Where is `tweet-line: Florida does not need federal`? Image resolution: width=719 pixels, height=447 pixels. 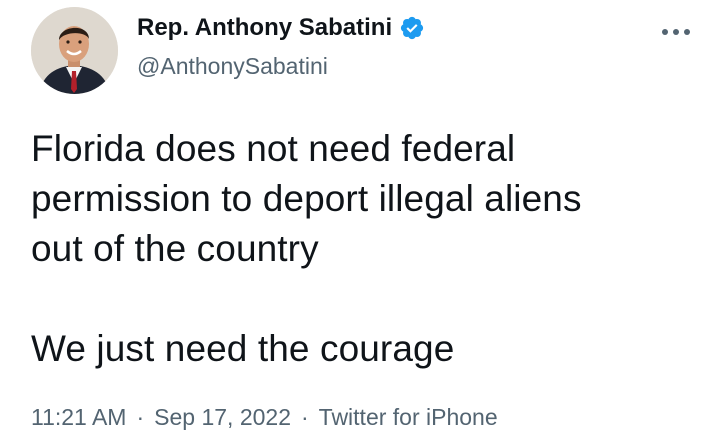
tweet-line: Florida does not need federal is located at coordinates (273, 148).